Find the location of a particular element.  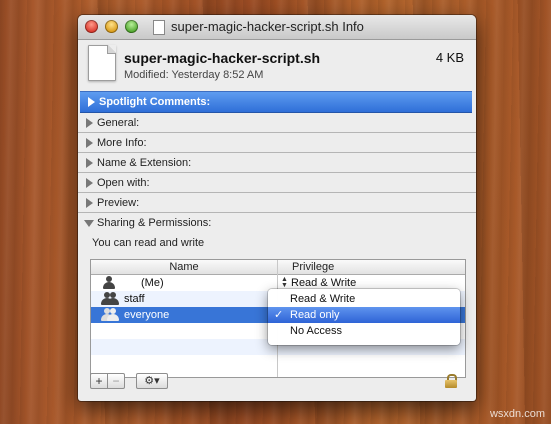

section-label: More Info: is located at coordinates (122, 143).